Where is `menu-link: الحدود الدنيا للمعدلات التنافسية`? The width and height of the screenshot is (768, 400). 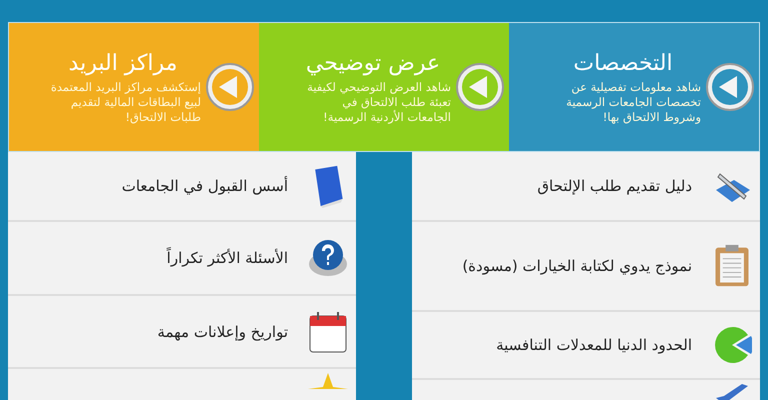
menu-link: الحدود الدنيا للمعدلات التنافسية is located at coordinates (594, 345).